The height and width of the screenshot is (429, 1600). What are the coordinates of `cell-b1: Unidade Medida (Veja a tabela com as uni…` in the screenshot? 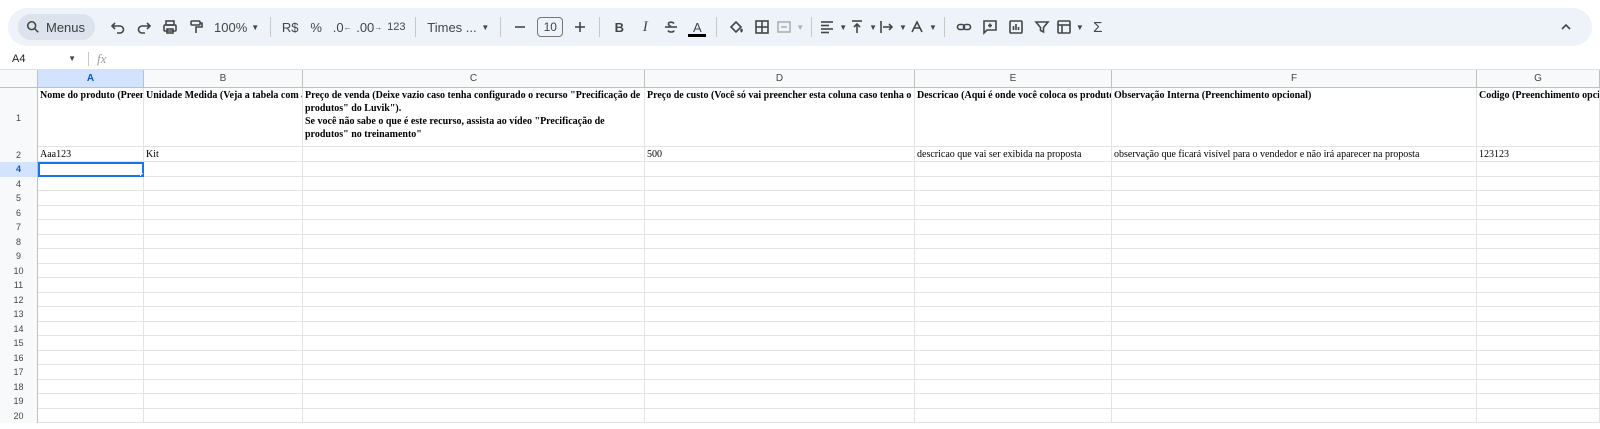 It's located at (223, 117).